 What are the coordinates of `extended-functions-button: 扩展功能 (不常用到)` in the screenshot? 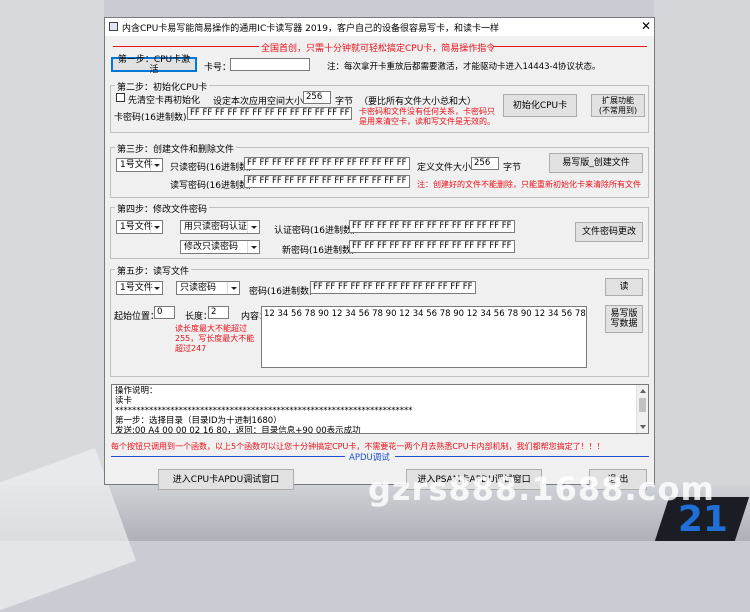 It's located at (618, 105).